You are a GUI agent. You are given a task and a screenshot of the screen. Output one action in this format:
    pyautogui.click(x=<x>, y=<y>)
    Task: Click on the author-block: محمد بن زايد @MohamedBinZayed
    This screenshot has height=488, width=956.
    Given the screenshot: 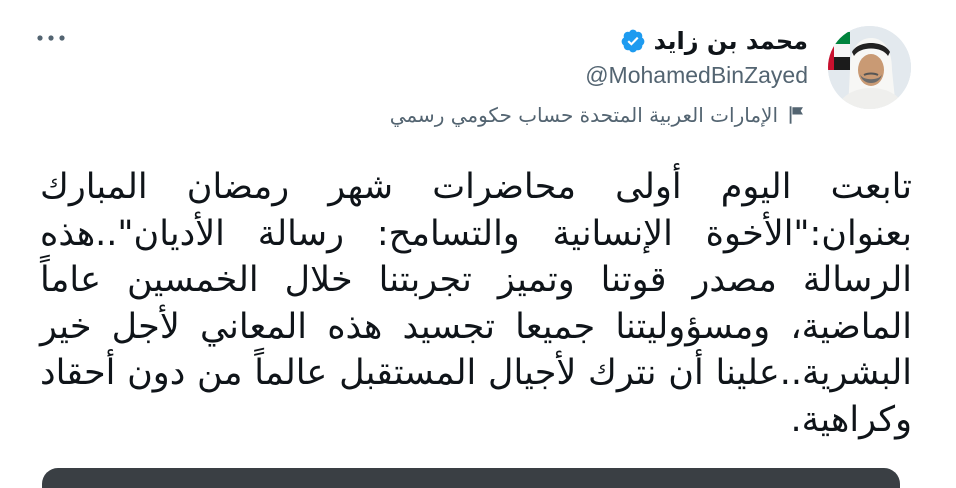 What is the action you would take?
    pyautogui.click(x=696, y=57)
    